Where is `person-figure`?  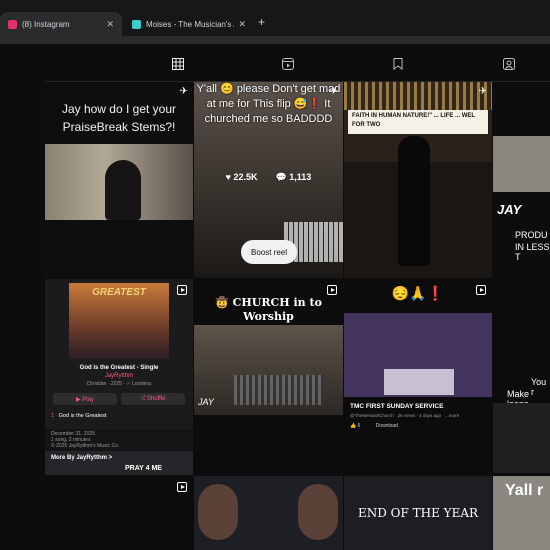
person-figure is located at coordinates (123, 190).